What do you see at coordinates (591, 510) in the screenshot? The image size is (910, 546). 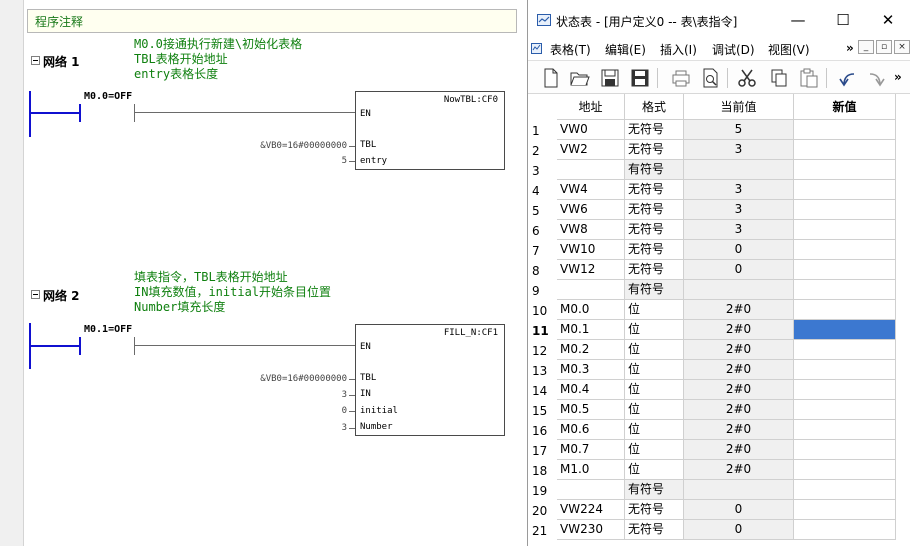 I see `address-cell: VW224` at bounding box center [591, 510].